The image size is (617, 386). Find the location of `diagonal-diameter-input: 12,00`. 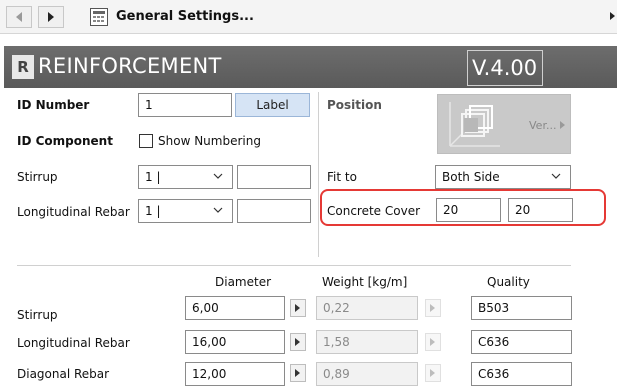

diagonal-diameter-input: 12,00 is located at coordinates (235, 374).